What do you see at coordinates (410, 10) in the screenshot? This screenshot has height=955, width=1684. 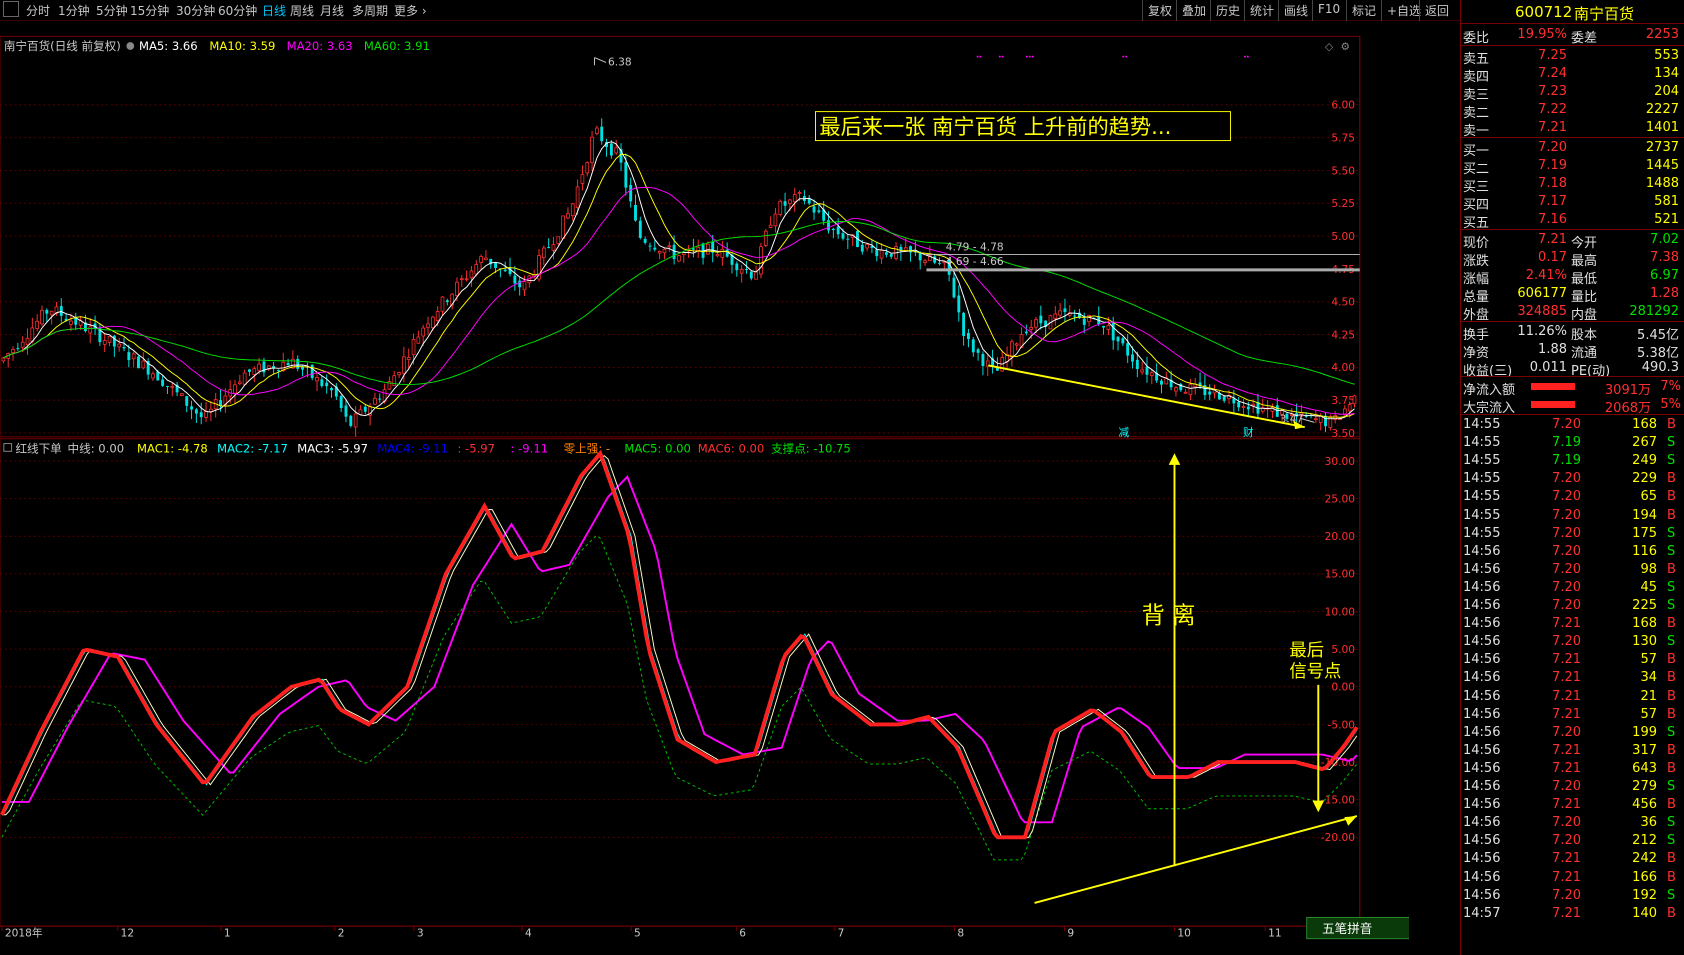 I see `period-tab-10: 更多 ›` at bounding box center [410, 10].